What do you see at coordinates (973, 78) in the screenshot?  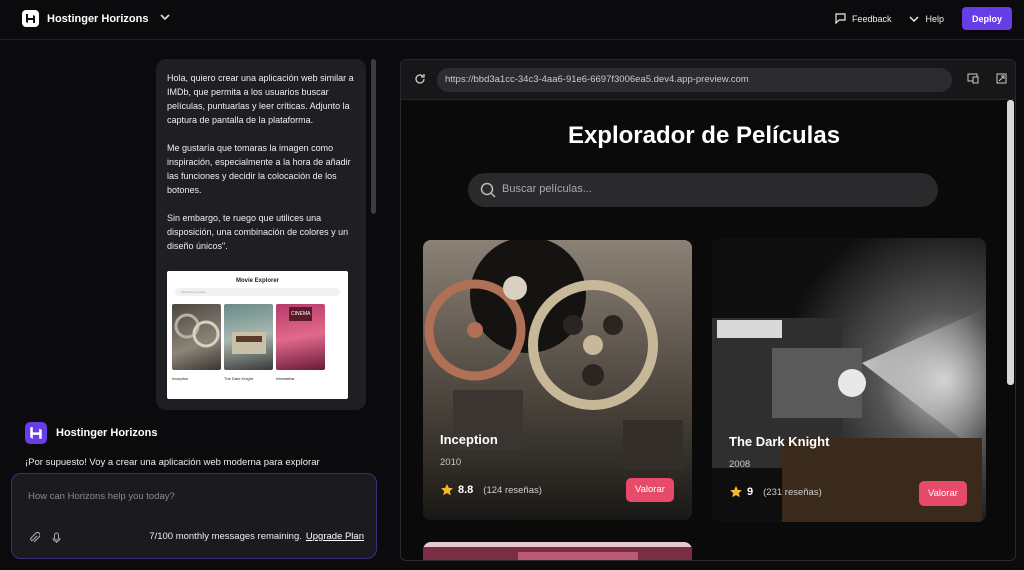 I see `device-toggle-icon` at bounding box center [973, 78].